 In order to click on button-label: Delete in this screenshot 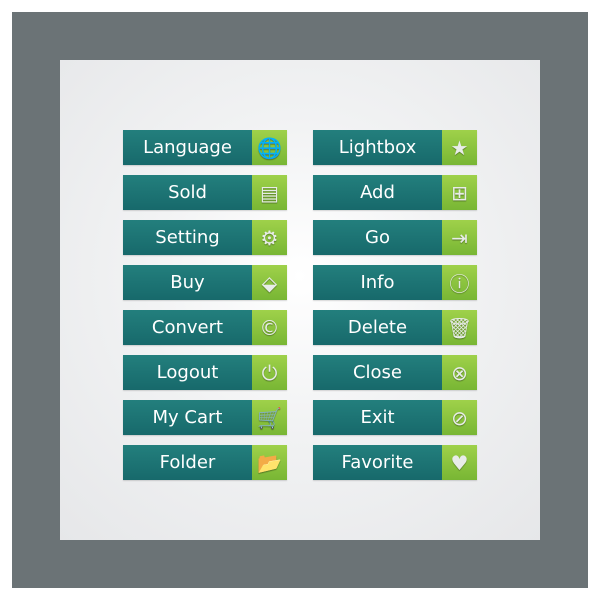, I will do `click(377, 327)`.